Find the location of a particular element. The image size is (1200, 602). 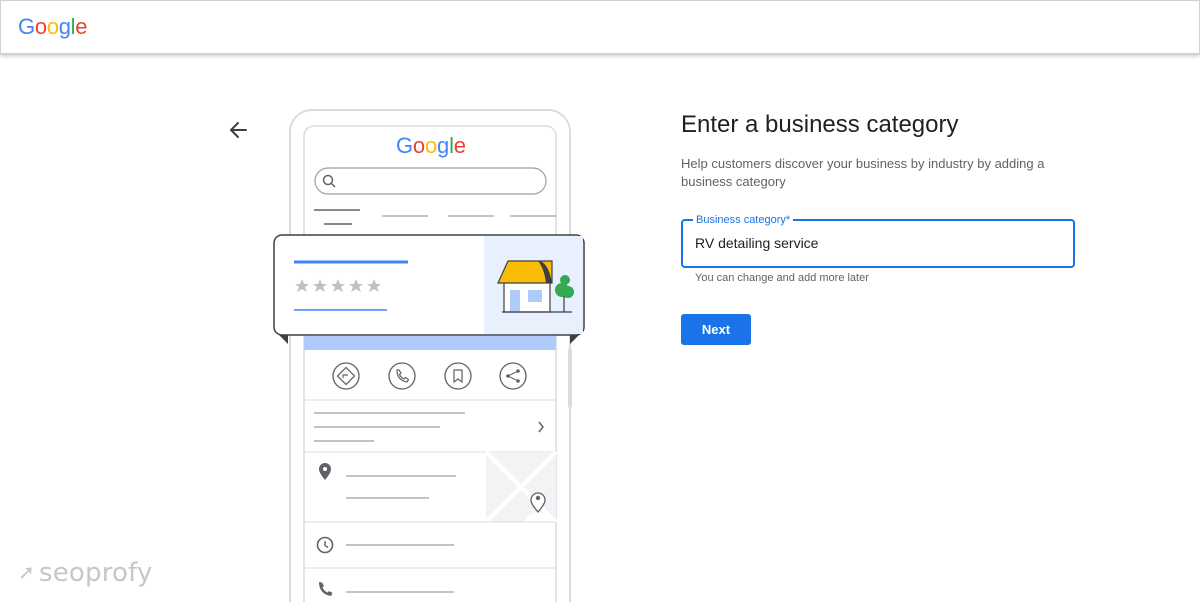

phone-icon is located at coordinates (402, 376).